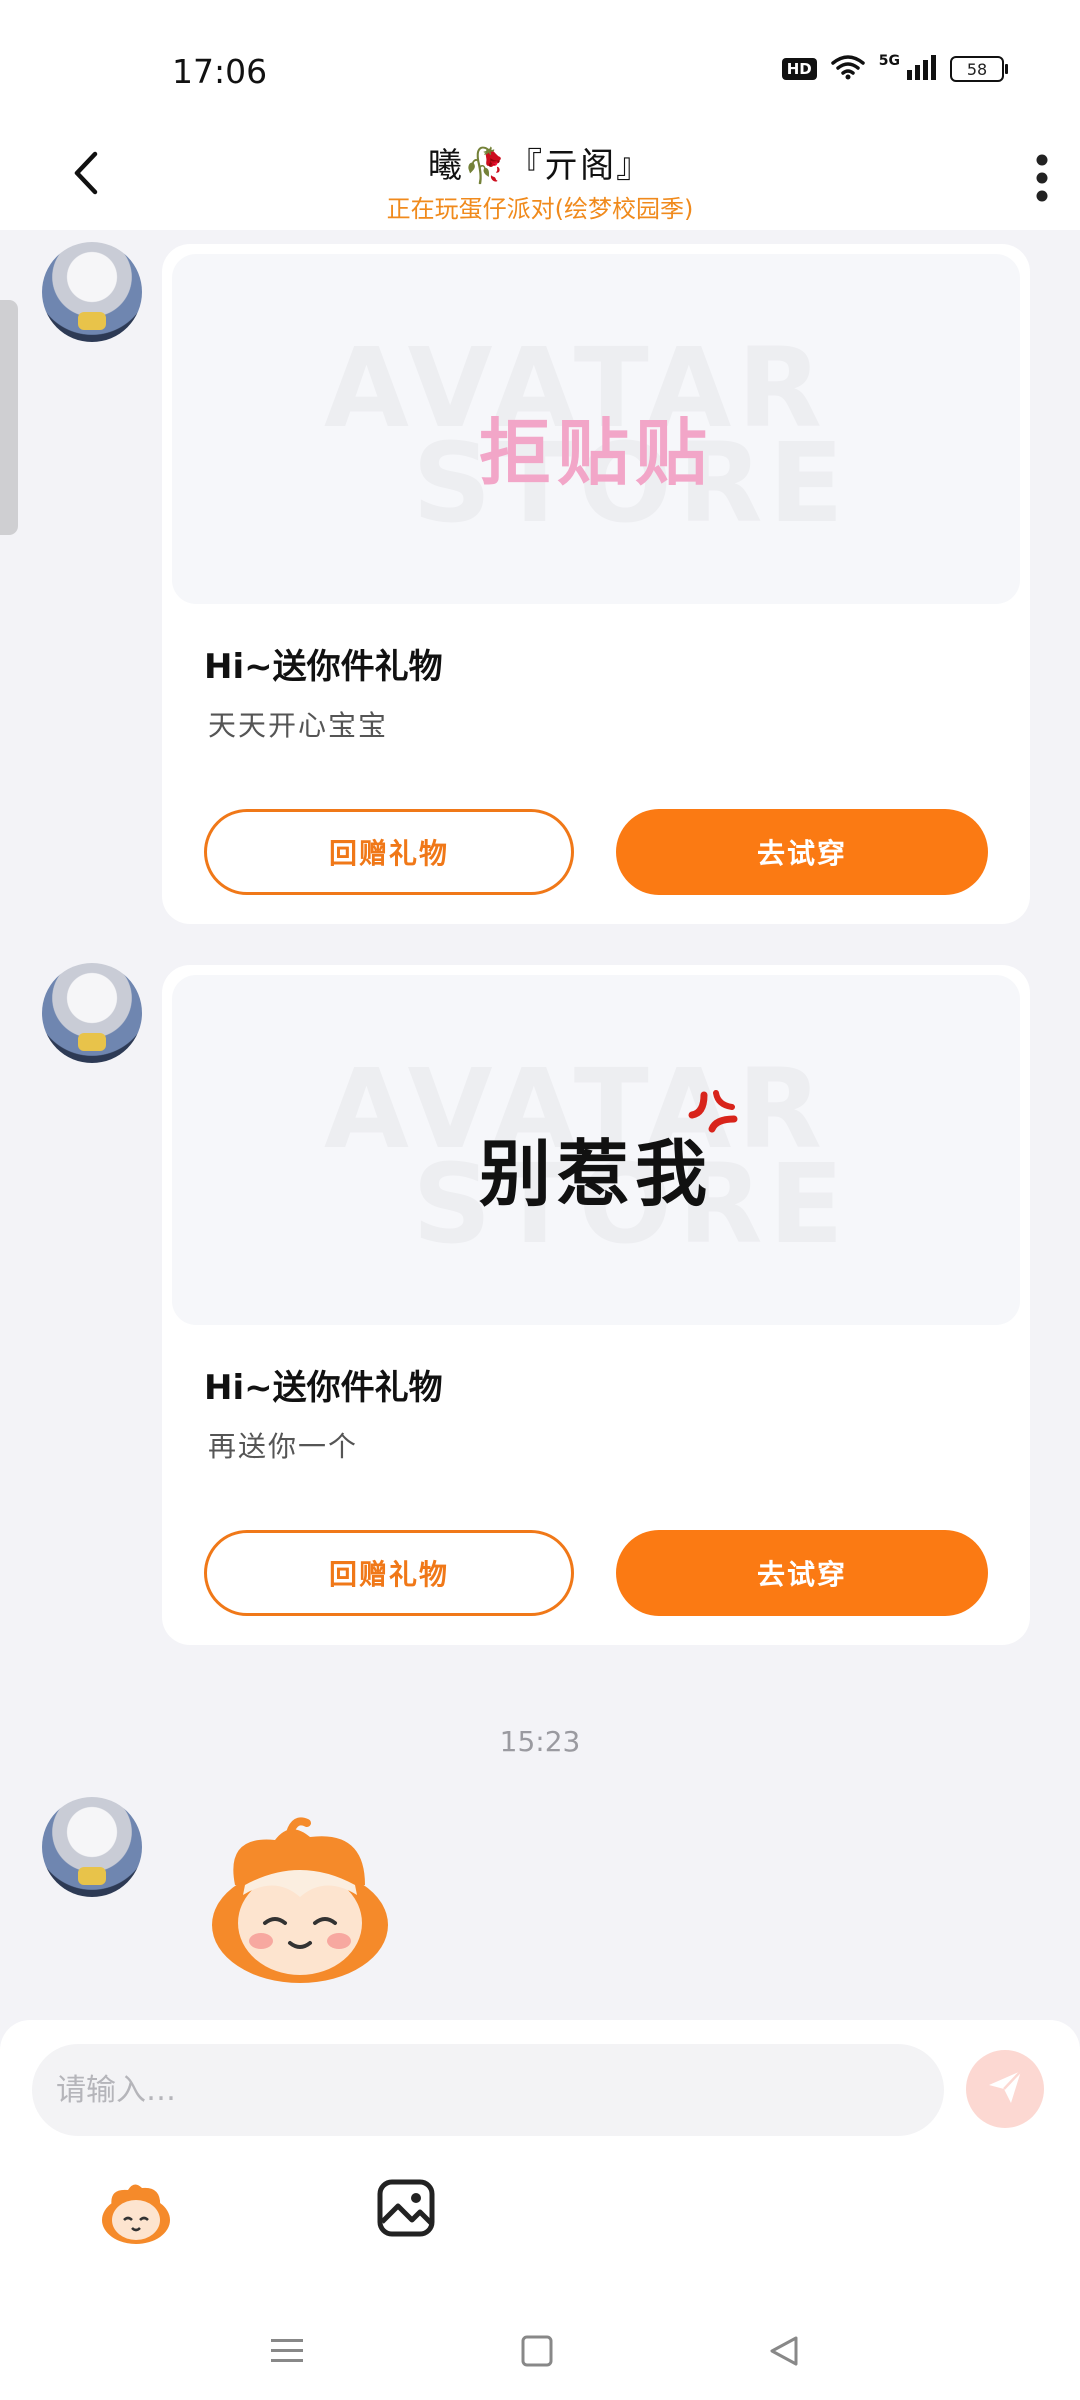 The width and height of the screenshot is (1080, 2400). I want to click on gift-image-text: 拒贴贴, so click(595, 453).